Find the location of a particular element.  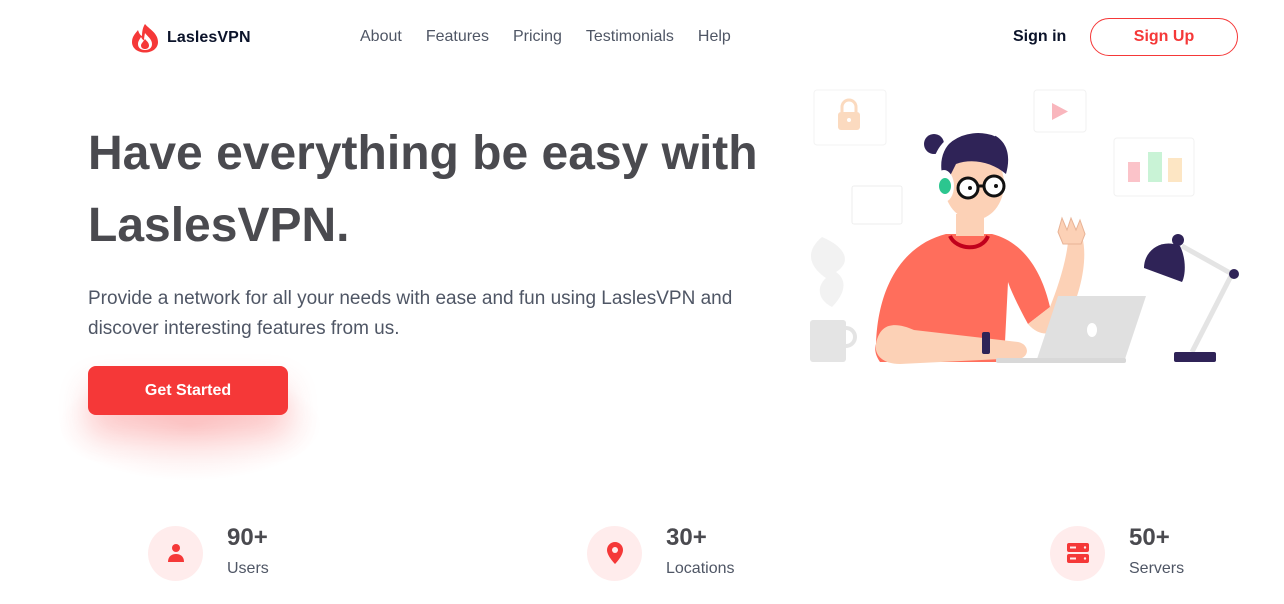

stat-label: Users is located at coordinates (248, 568).